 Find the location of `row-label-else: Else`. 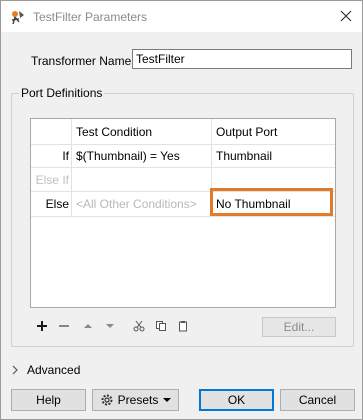

row-label-else: Else is located at coordinates (57, 204).